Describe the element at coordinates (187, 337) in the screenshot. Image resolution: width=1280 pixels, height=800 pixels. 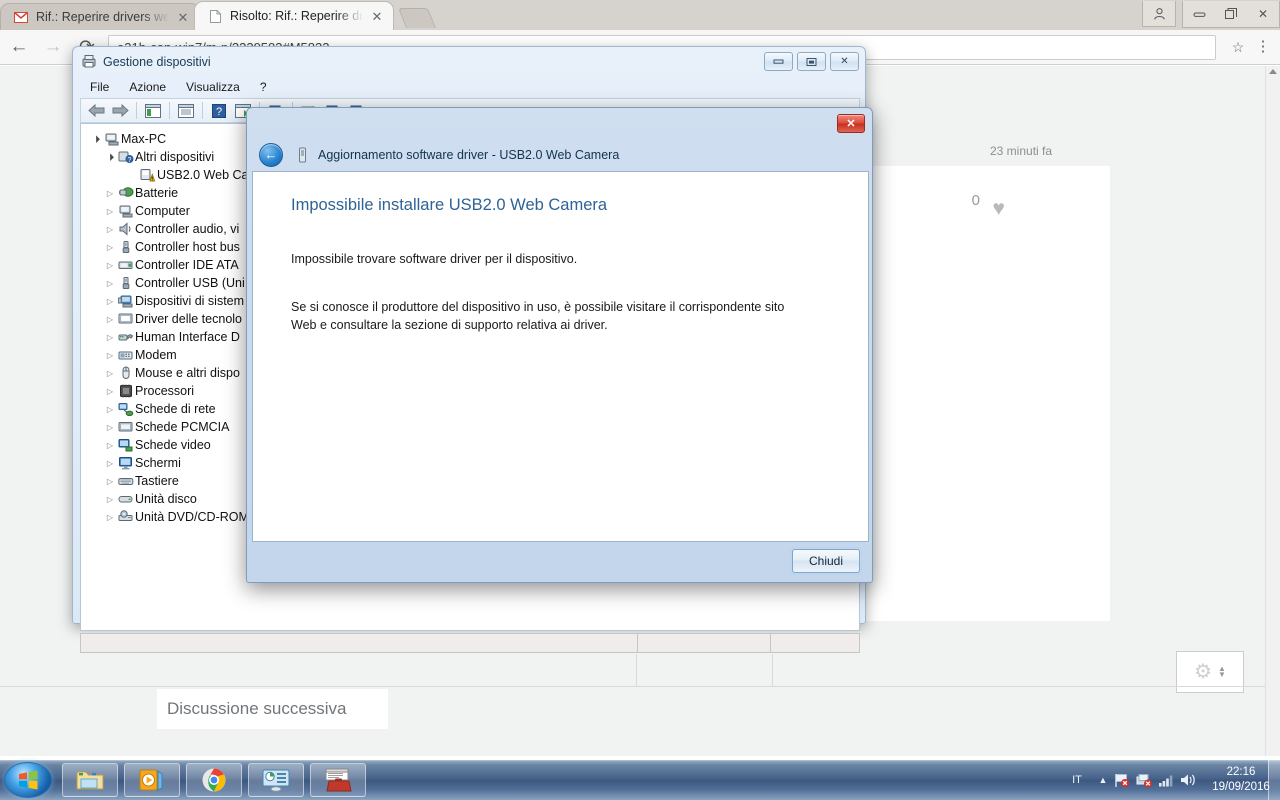
I see `device-tree-node-label: Human Interface D` at that location.